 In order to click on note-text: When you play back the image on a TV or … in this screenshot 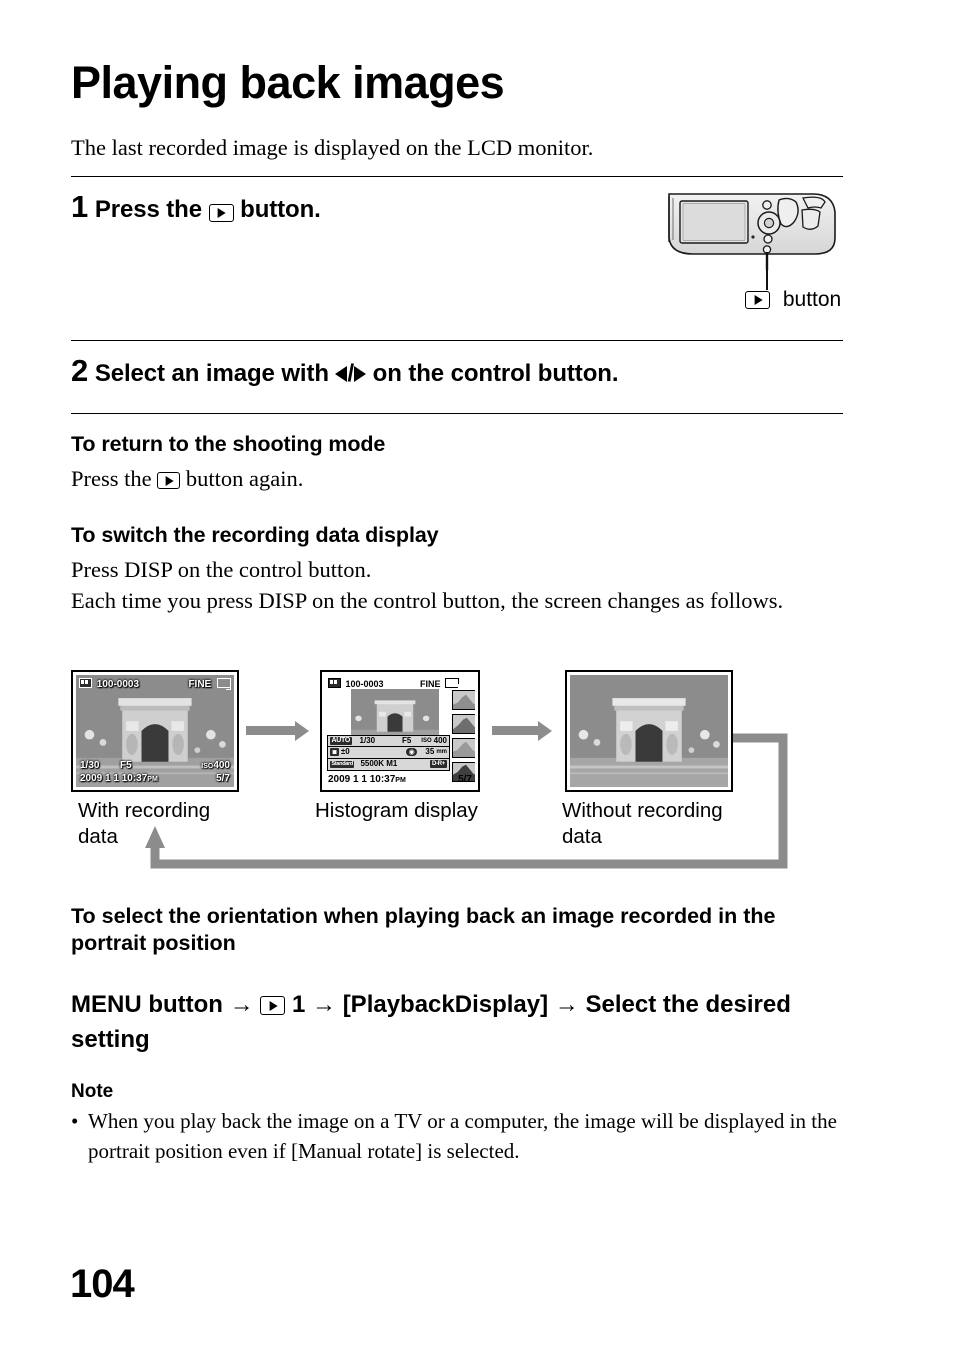, I will do `click(462, 1136)`.